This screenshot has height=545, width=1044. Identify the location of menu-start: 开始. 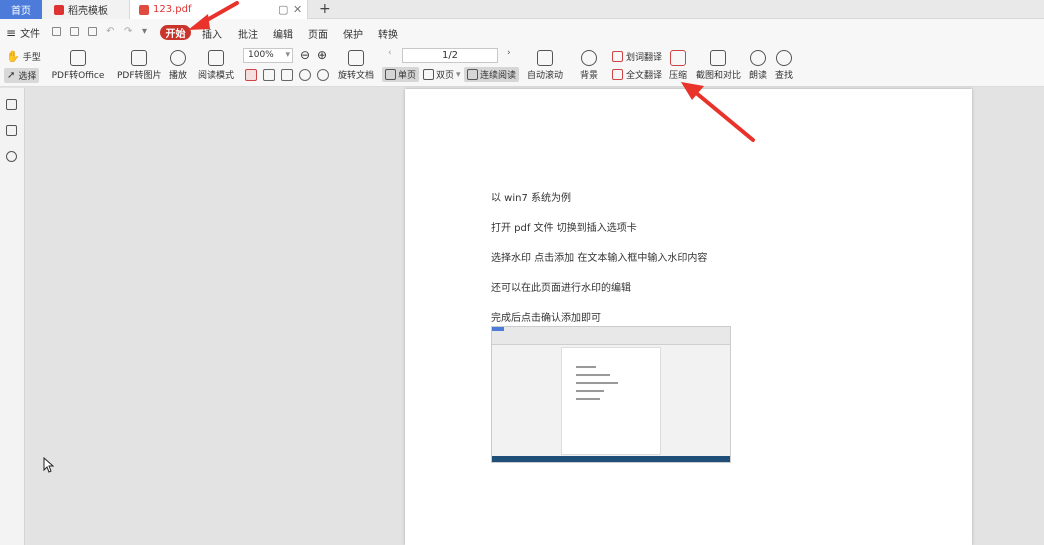
(175, 32).